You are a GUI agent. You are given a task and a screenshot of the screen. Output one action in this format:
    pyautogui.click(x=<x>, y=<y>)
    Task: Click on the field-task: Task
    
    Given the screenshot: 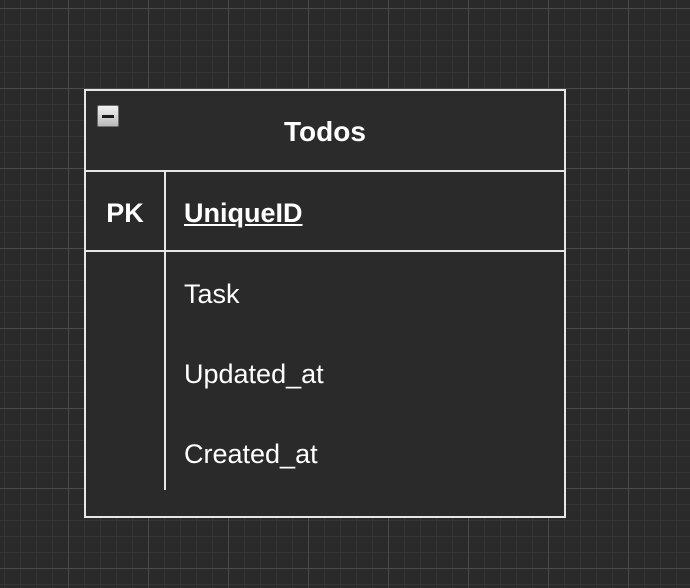 What is the action you would take?
    pyautogui.click(x=212, y=292)
    